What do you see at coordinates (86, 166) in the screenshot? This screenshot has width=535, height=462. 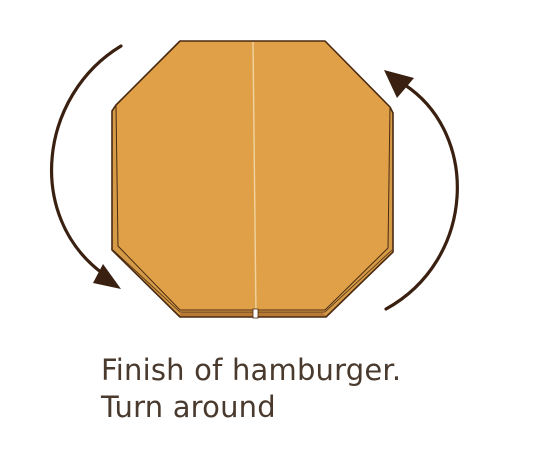 I see `curved-arrow-counterclockwise-icon` at bounding box center [86, 166].